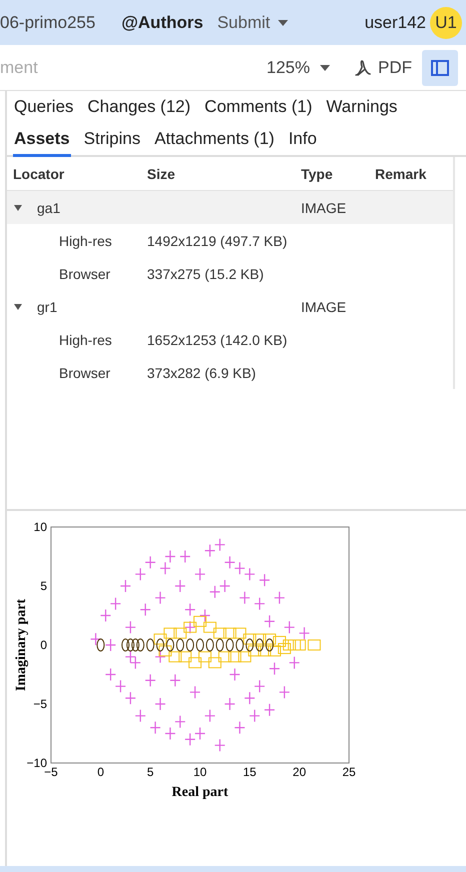  I want to click on x-tick-label: 25, so click(349, 772).